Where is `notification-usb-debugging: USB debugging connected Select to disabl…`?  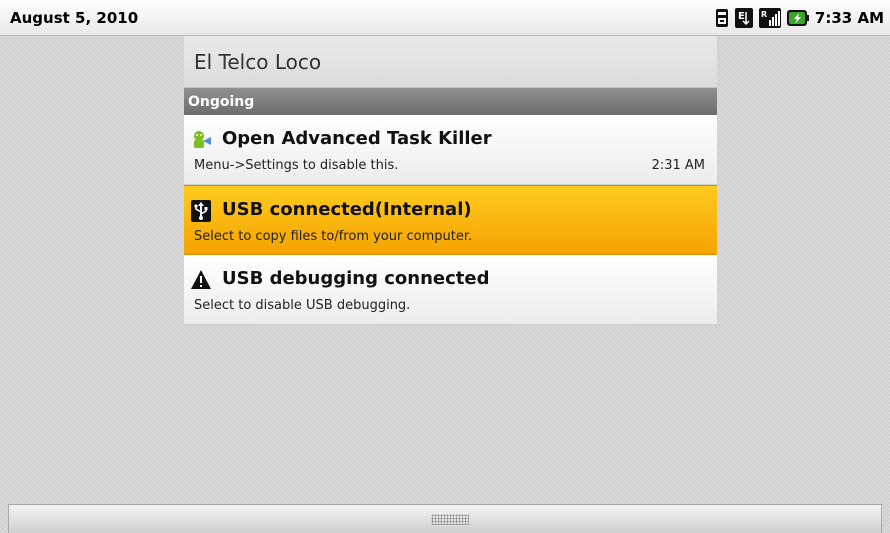
notification-usb-debugging: USB debugging connected Select to disabl… is located at coordinates (450, 290).